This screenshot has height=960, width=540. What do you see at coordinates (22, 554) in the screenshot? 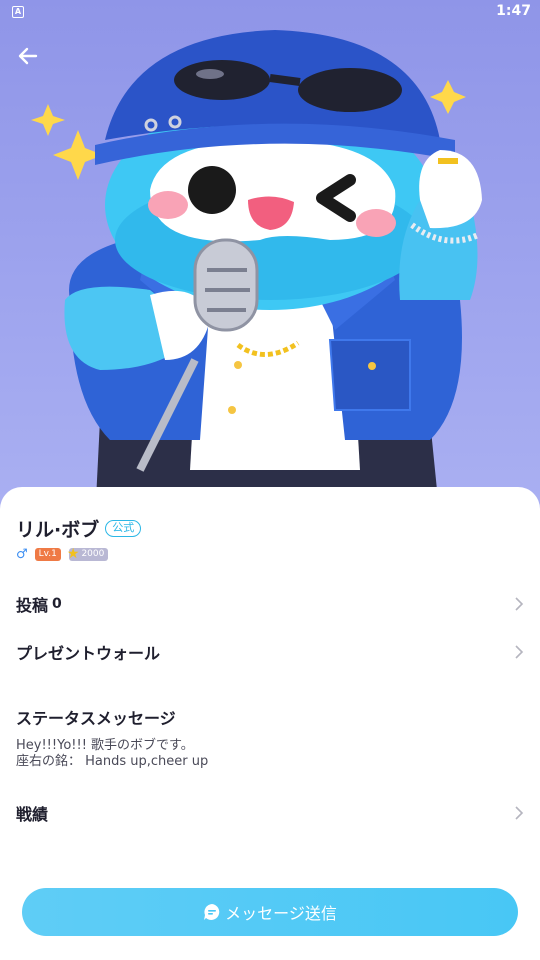
I see `male-gender-icon: ♂` at bounding box center [22, 554].